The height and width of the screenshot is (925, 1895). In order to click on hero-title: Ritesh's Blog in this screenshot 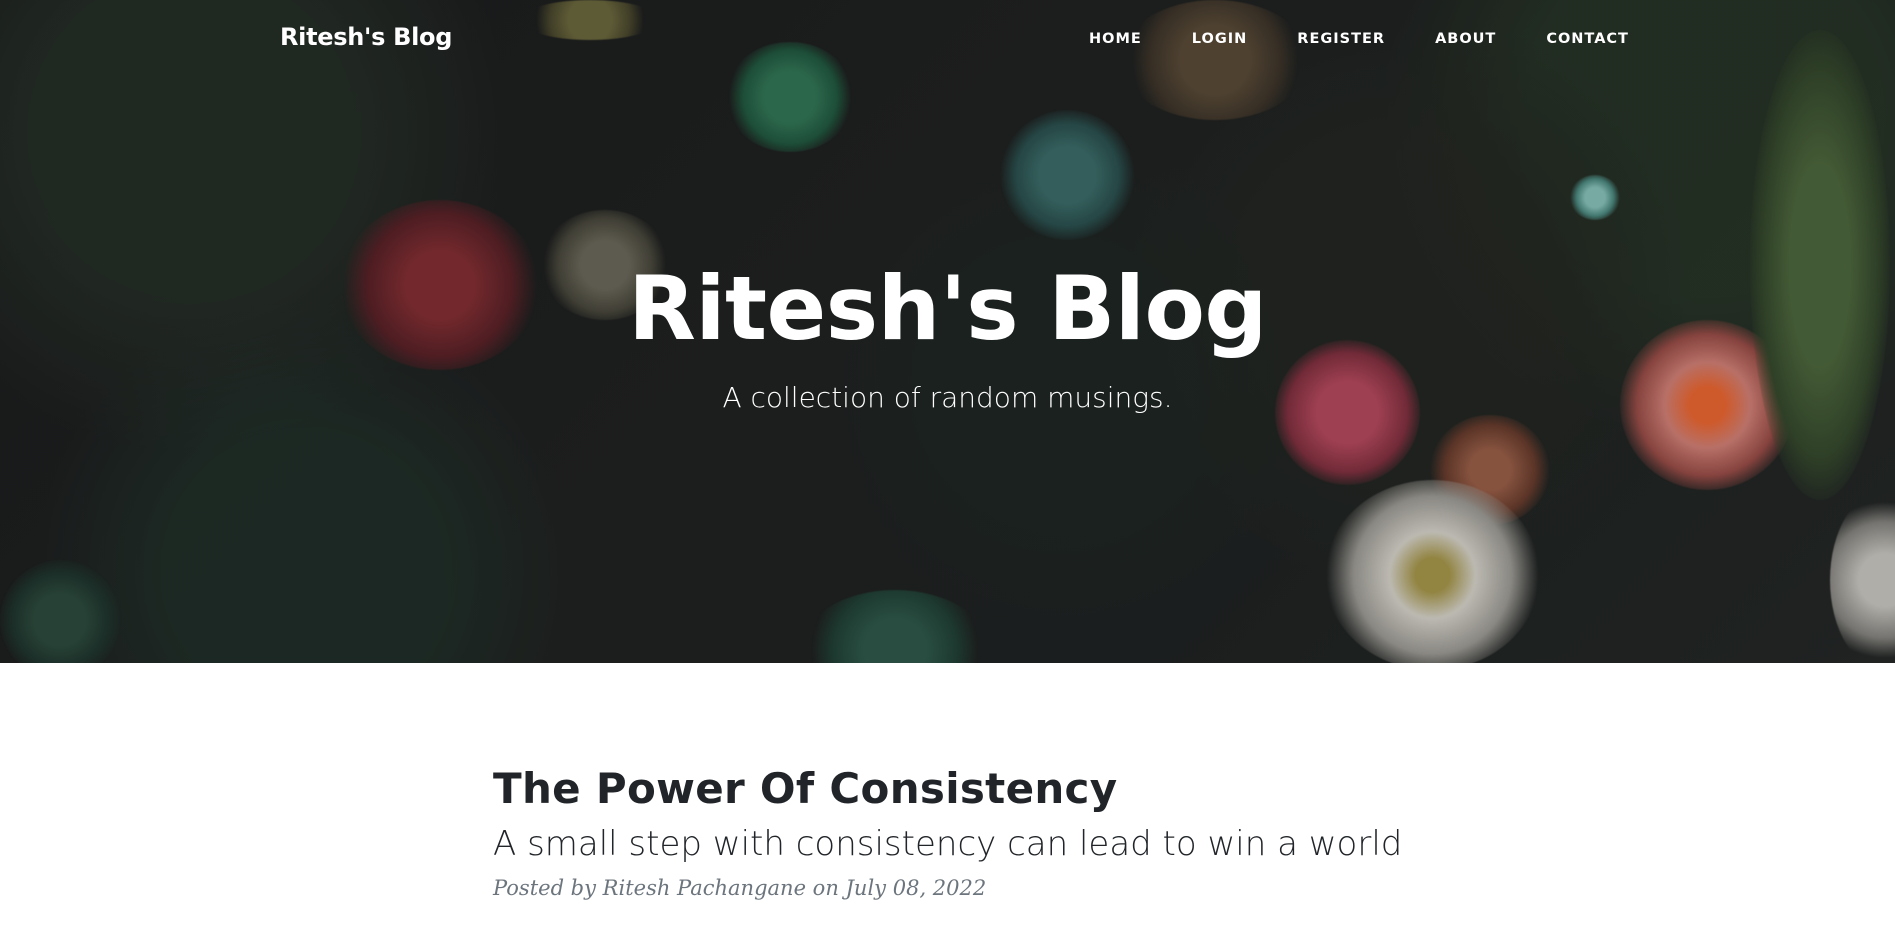, I will do `click(947, 308)`.